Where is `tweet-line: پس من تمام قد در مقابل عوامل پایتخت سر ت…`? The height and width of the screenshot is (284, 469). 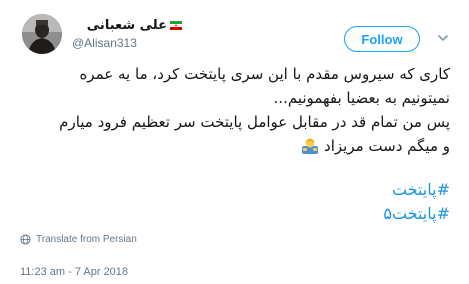
tweet-line: پس من تمام قد در مقابل عوامل پایتخت سر ت… is located at coordinates (254, 122).